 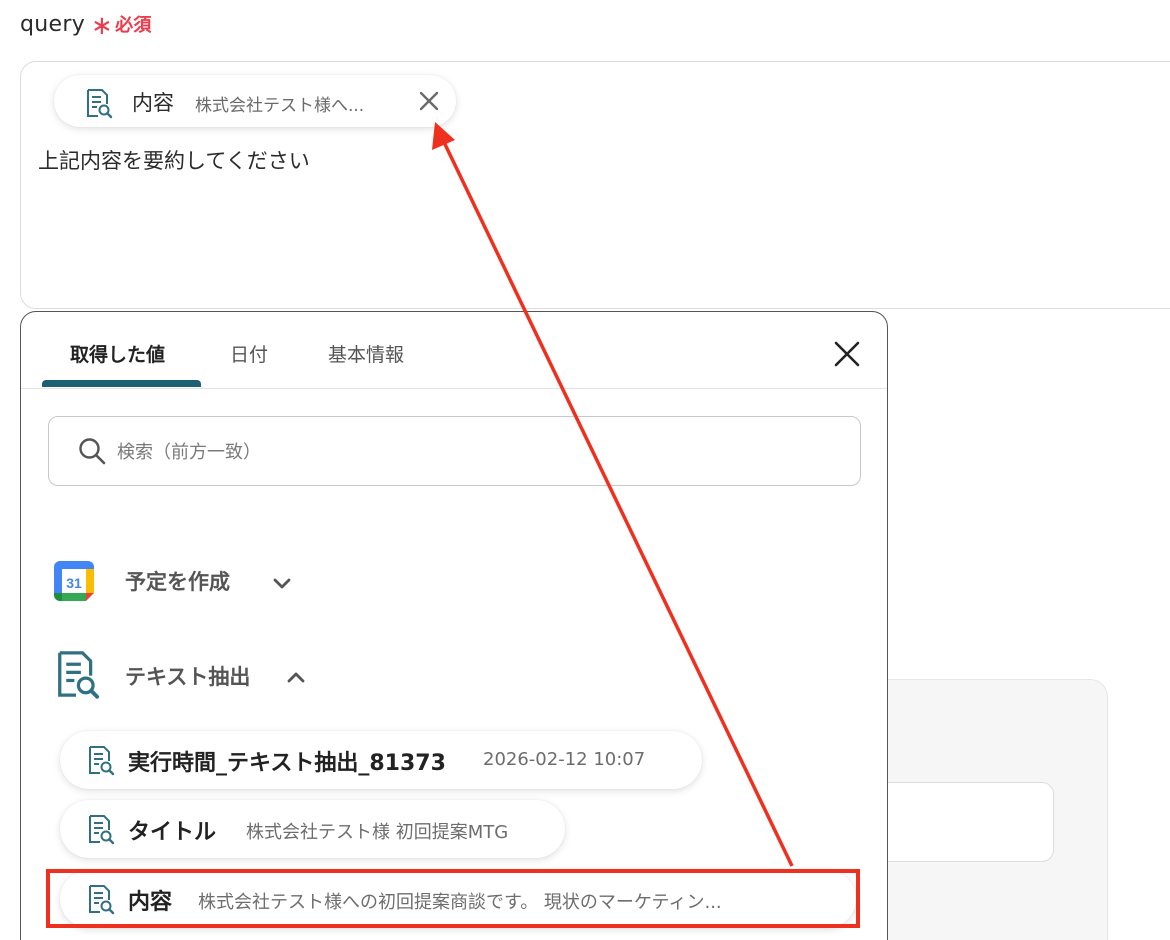 What do you see at coordinates (296, 677) in the screenshot?
I see `chevron-up-icon` at bounding box center [296, 677].